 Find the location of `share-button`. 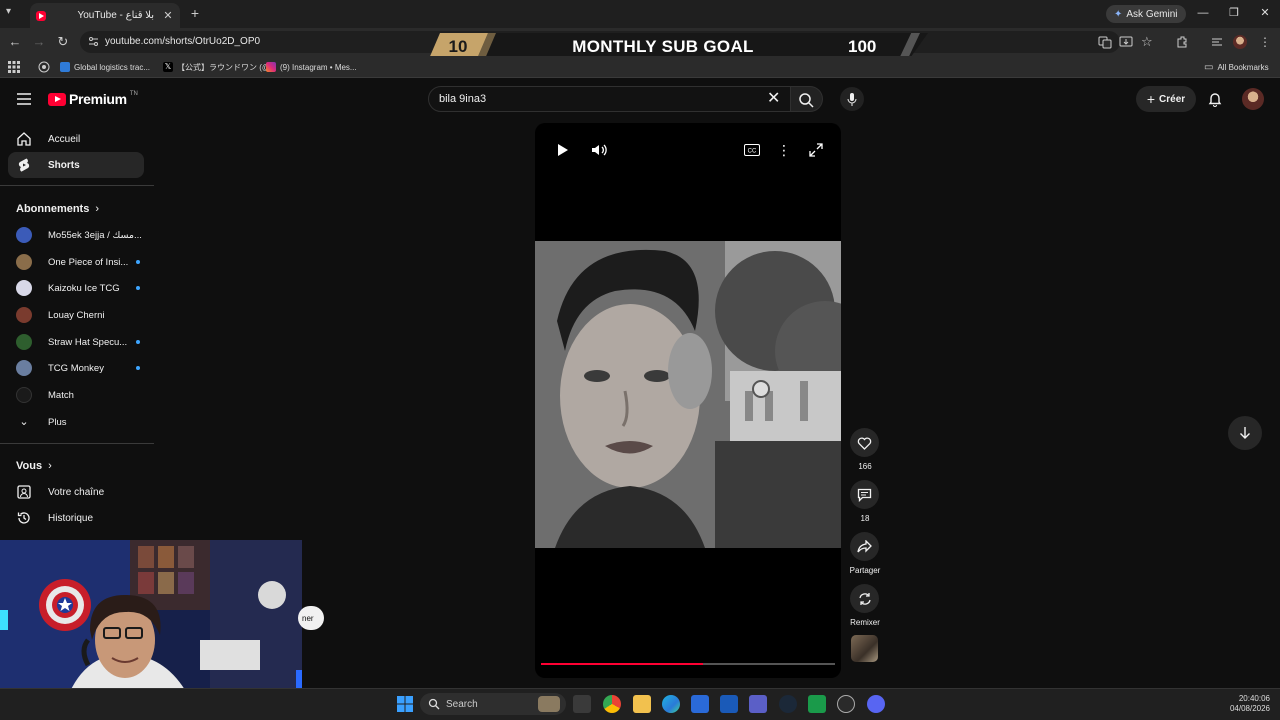

share-button is located at coordinates (864, 546).